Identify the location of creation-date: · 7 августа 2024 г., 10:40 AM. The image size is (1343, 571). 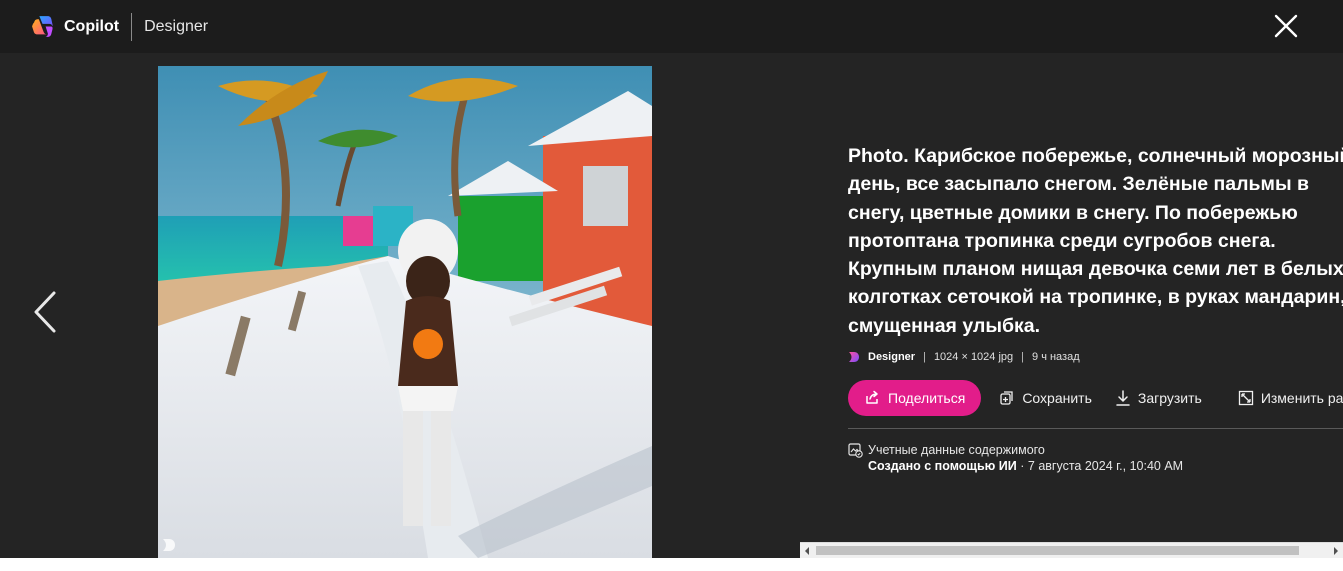
(1100, 466).